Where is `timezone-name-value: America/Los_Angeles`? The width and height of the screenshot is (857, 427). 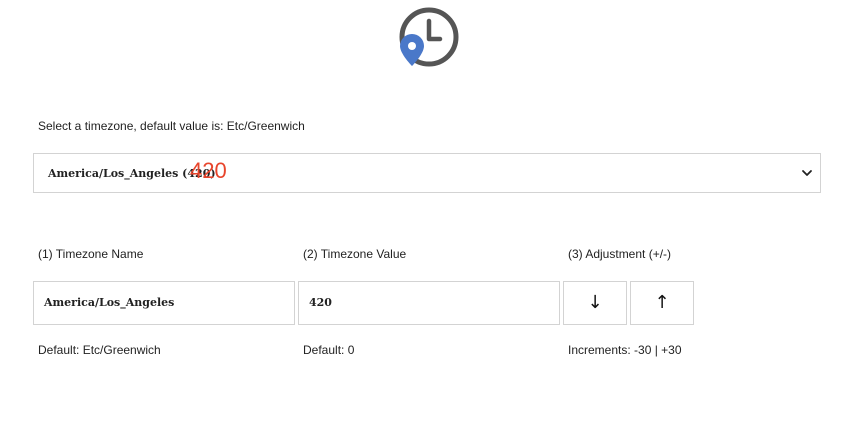
timezone-name-value: America/Los_Angeles is located at coordinates (109, 302).